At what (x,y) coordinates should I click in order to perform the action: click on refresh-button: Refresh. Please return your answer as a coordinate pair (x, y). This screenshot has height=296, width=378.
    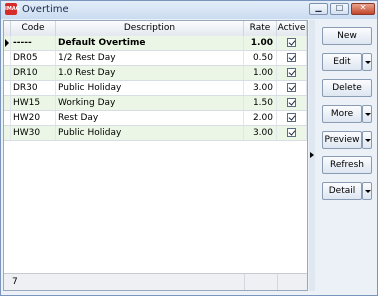
    Looking at the image, I should click on (347, 165).